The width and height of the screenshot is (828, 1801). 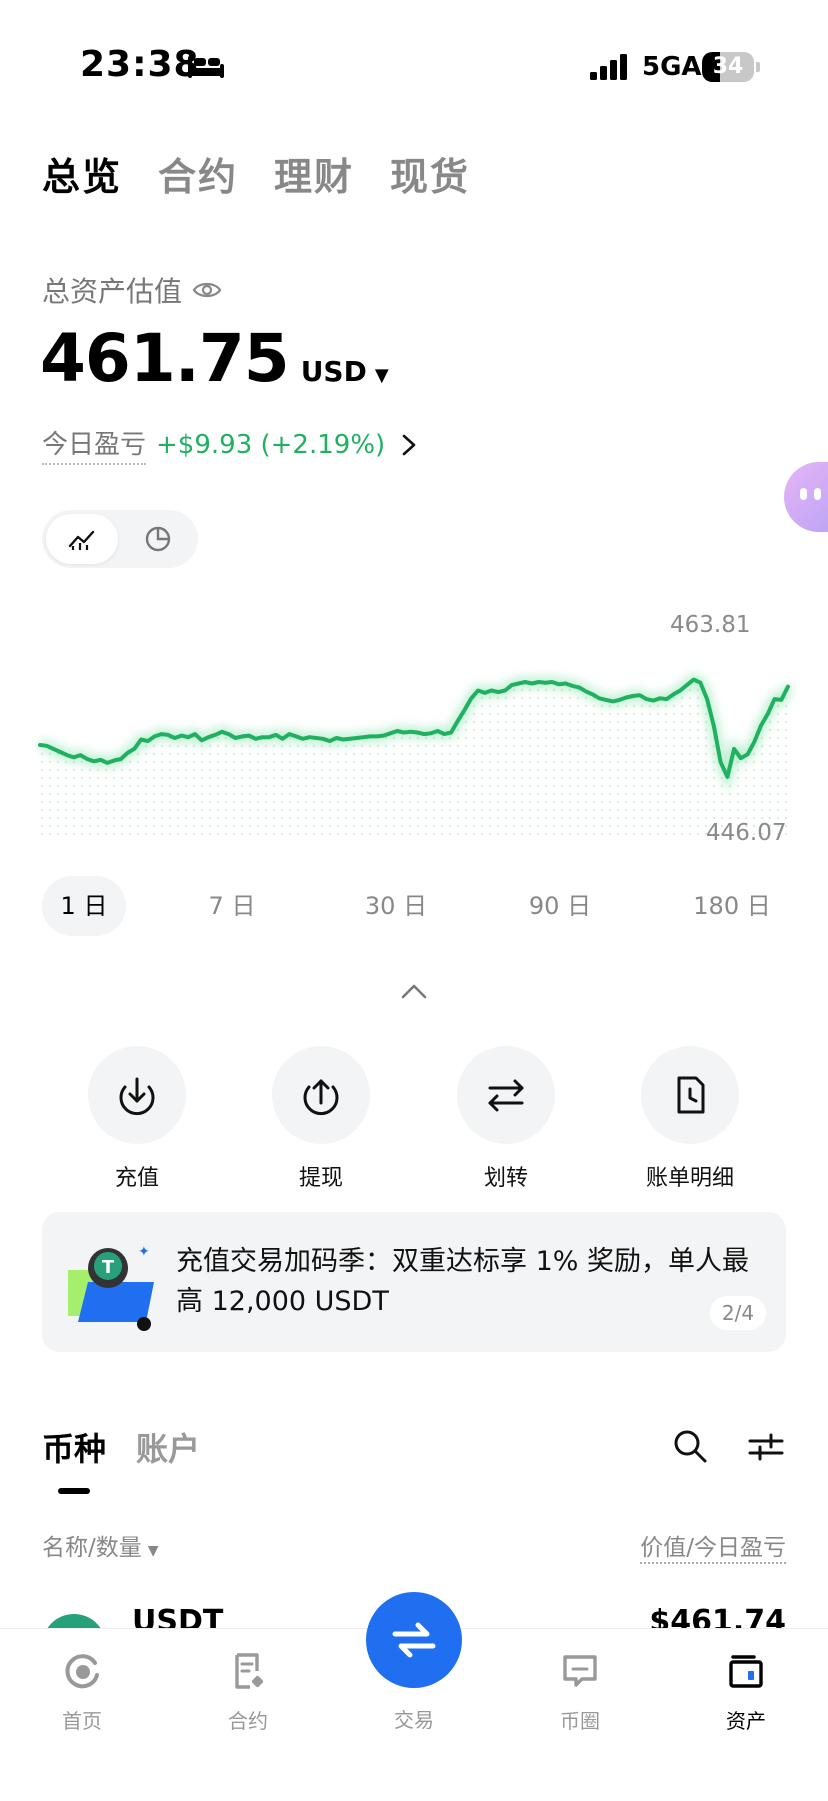 I want to click on nav-futures-label: 合约, so click(x=248, y=1721).